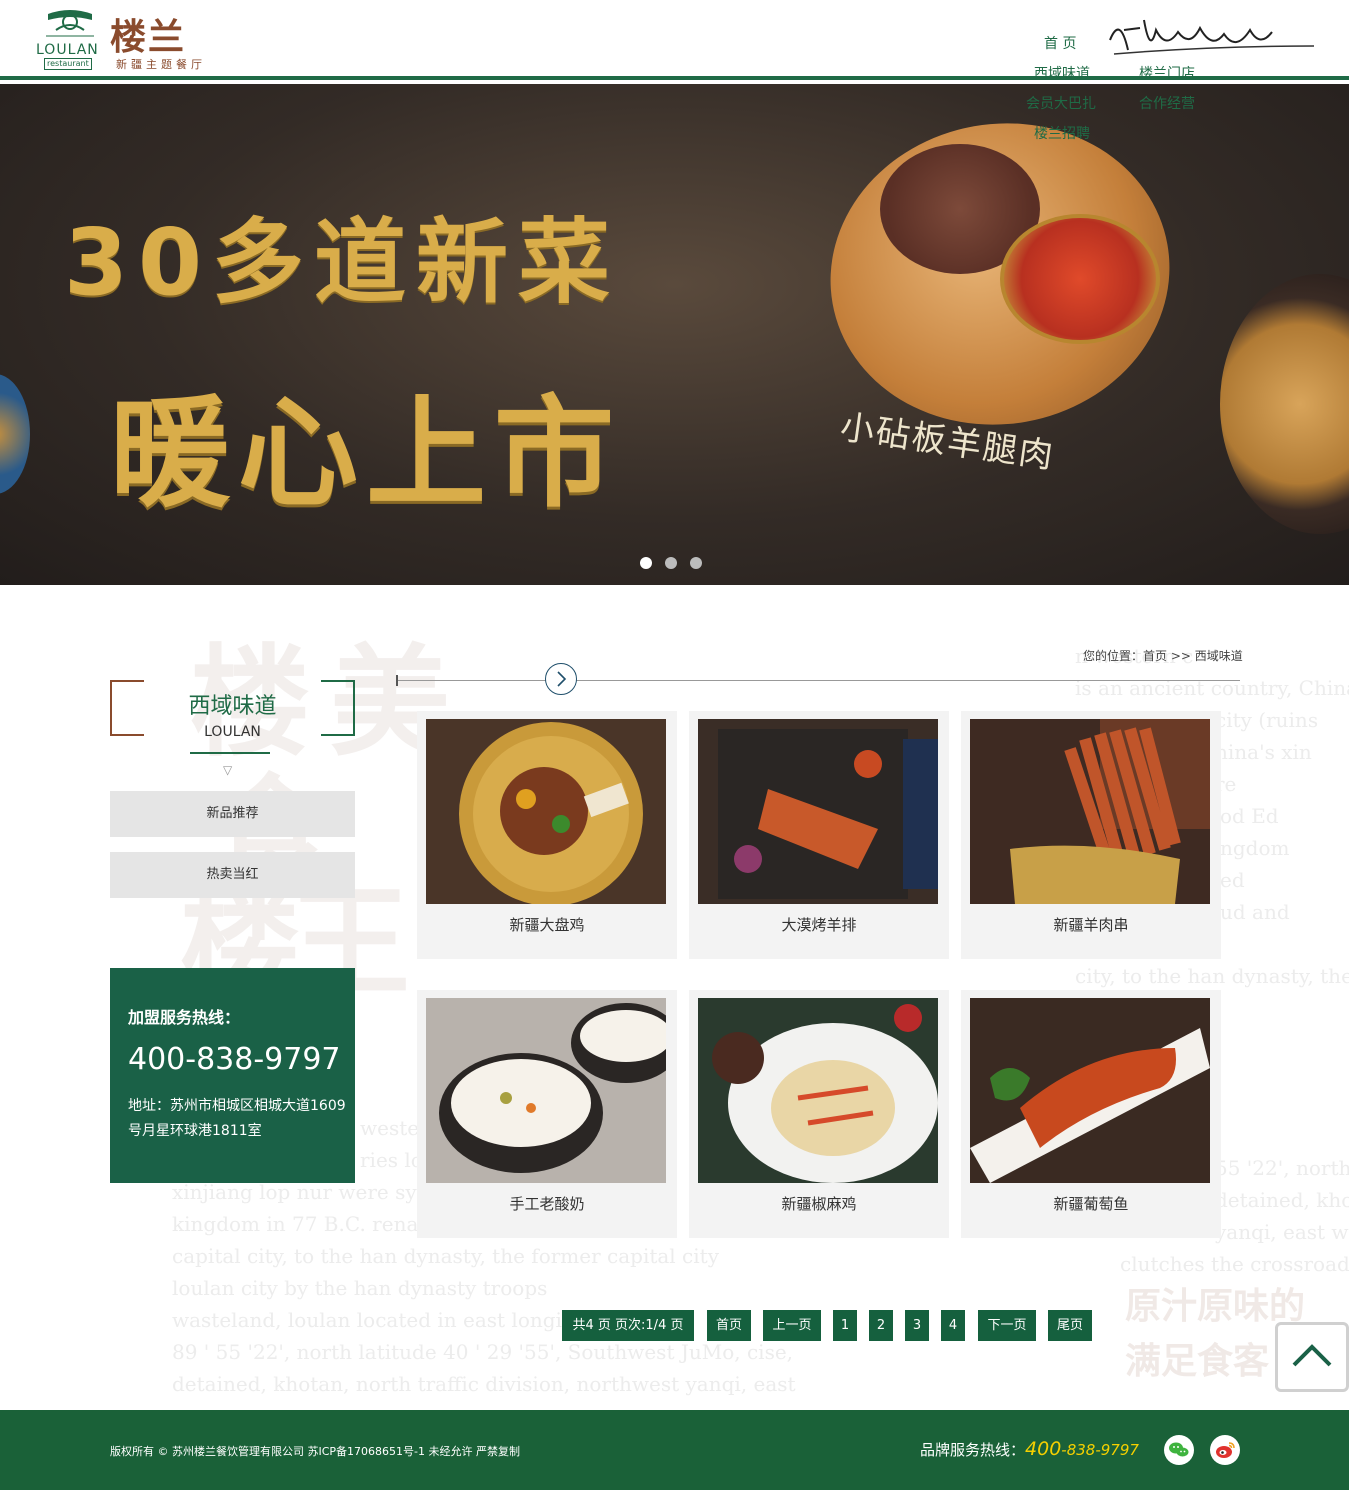  Describe the element at coordinates (973, 1450) in the screenshot. I see `footer-hotline-label: 品牌服务热线：` at that location.